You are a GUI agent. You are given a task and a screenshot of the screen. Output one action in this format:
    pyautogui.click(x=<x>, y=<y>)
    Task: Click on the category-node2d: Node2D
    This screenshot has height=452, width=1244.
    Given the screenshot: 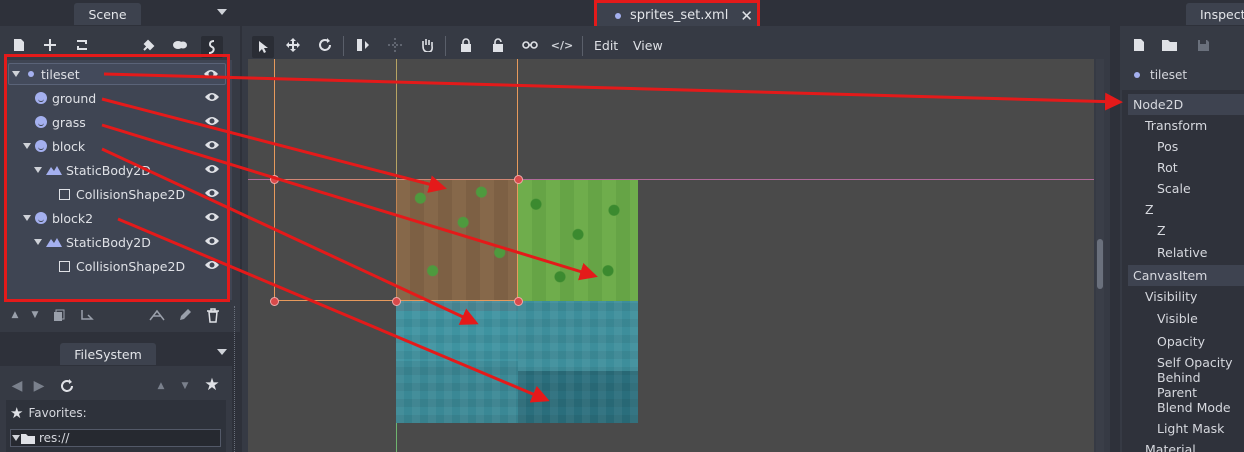 What is the action you would take?
    pyautogui.click(x=1186, y=104)
    